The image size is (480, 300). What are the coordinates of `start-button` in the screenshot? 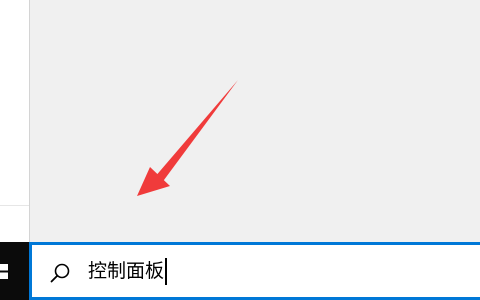 It's located at (14, 271).